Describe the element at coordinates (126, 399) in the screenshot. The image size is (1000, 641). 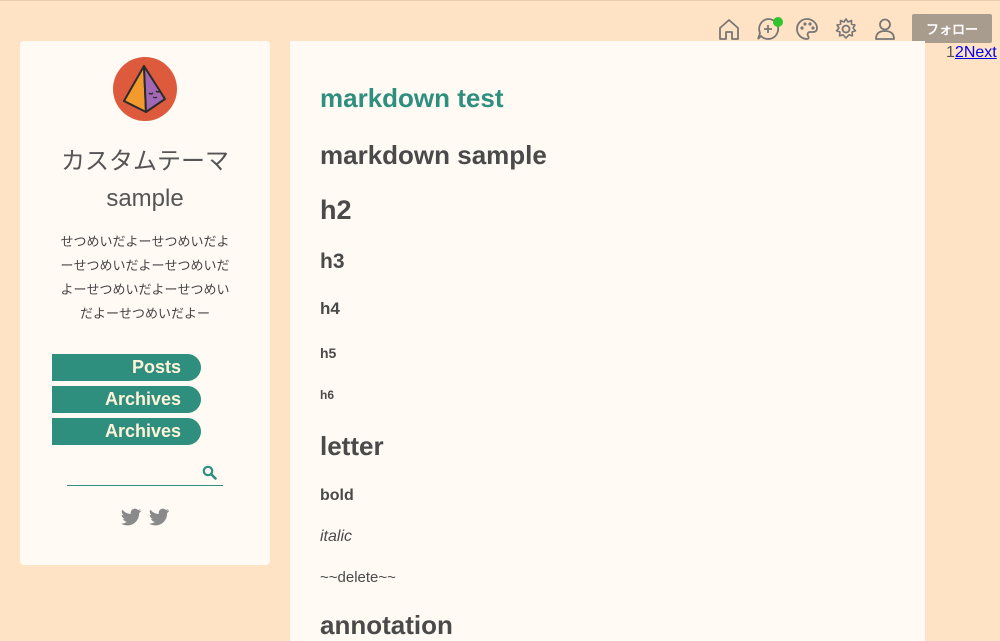
I see `nav-archives-button: Archives` at that location.